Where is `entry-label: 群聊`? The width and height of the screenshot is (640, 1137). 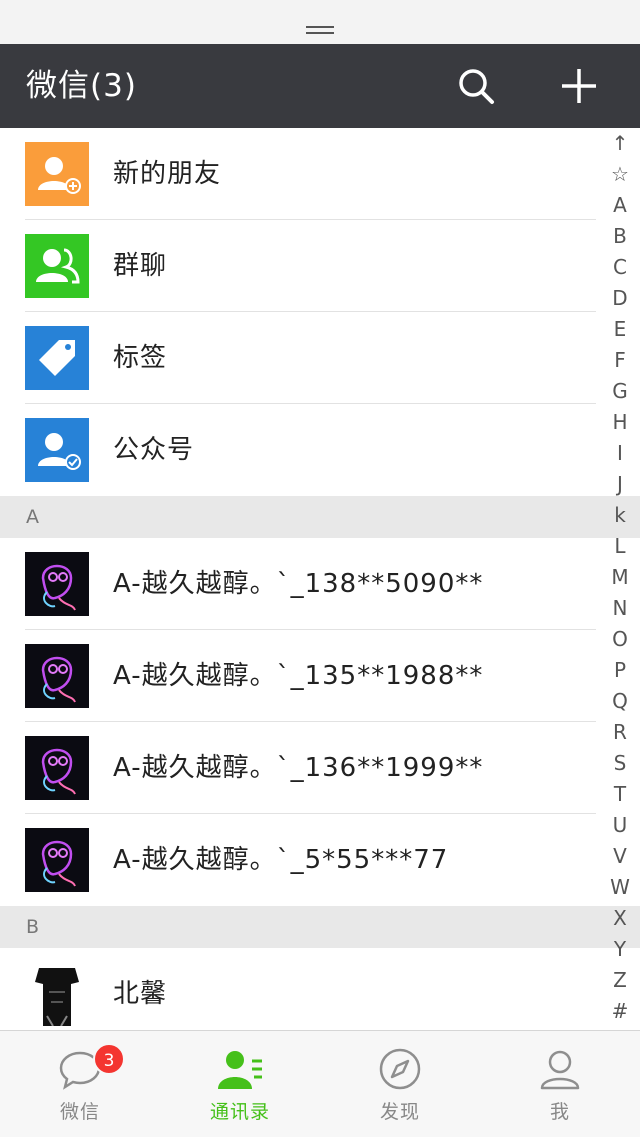 entry-label: 群聊 is located at coordinates (140, 266).